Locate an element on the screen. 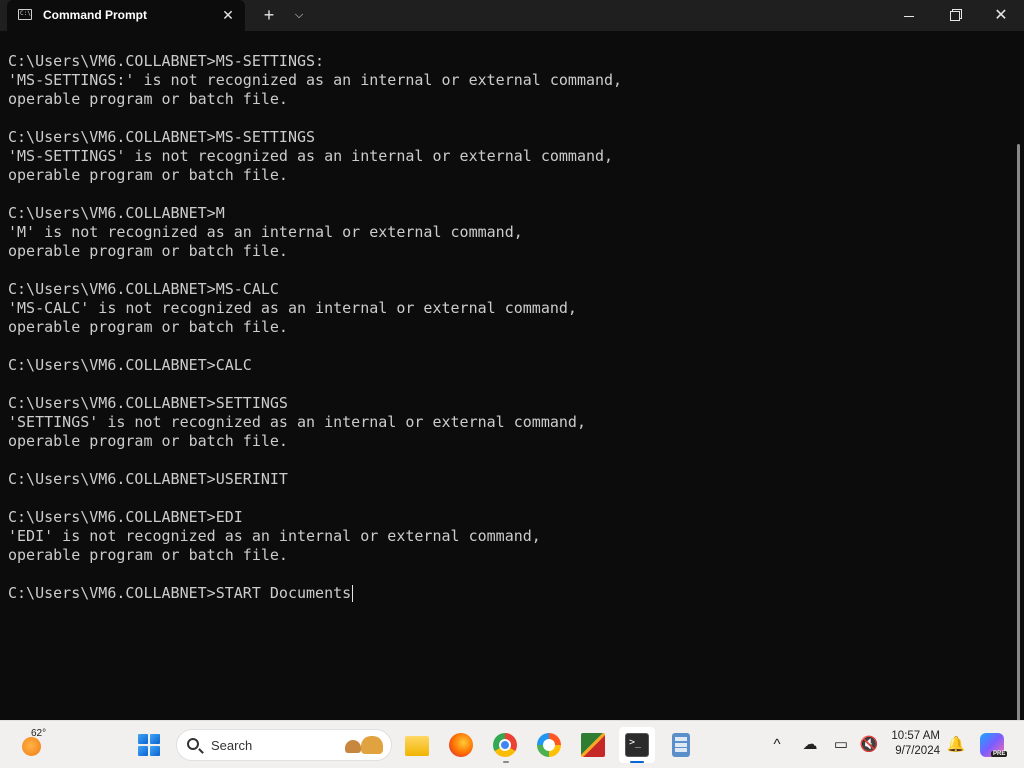 The height and width of the screenshot is (768, 1024). clock-time: 10:57 AM is located at coordinates (915, 736).